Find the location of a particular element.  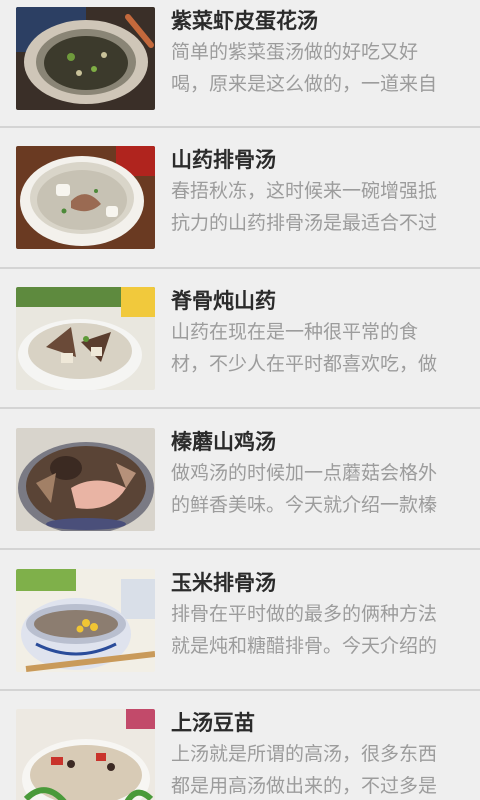

recipe-title: 脊骨炖山药 is located at coordinates (223, 301).